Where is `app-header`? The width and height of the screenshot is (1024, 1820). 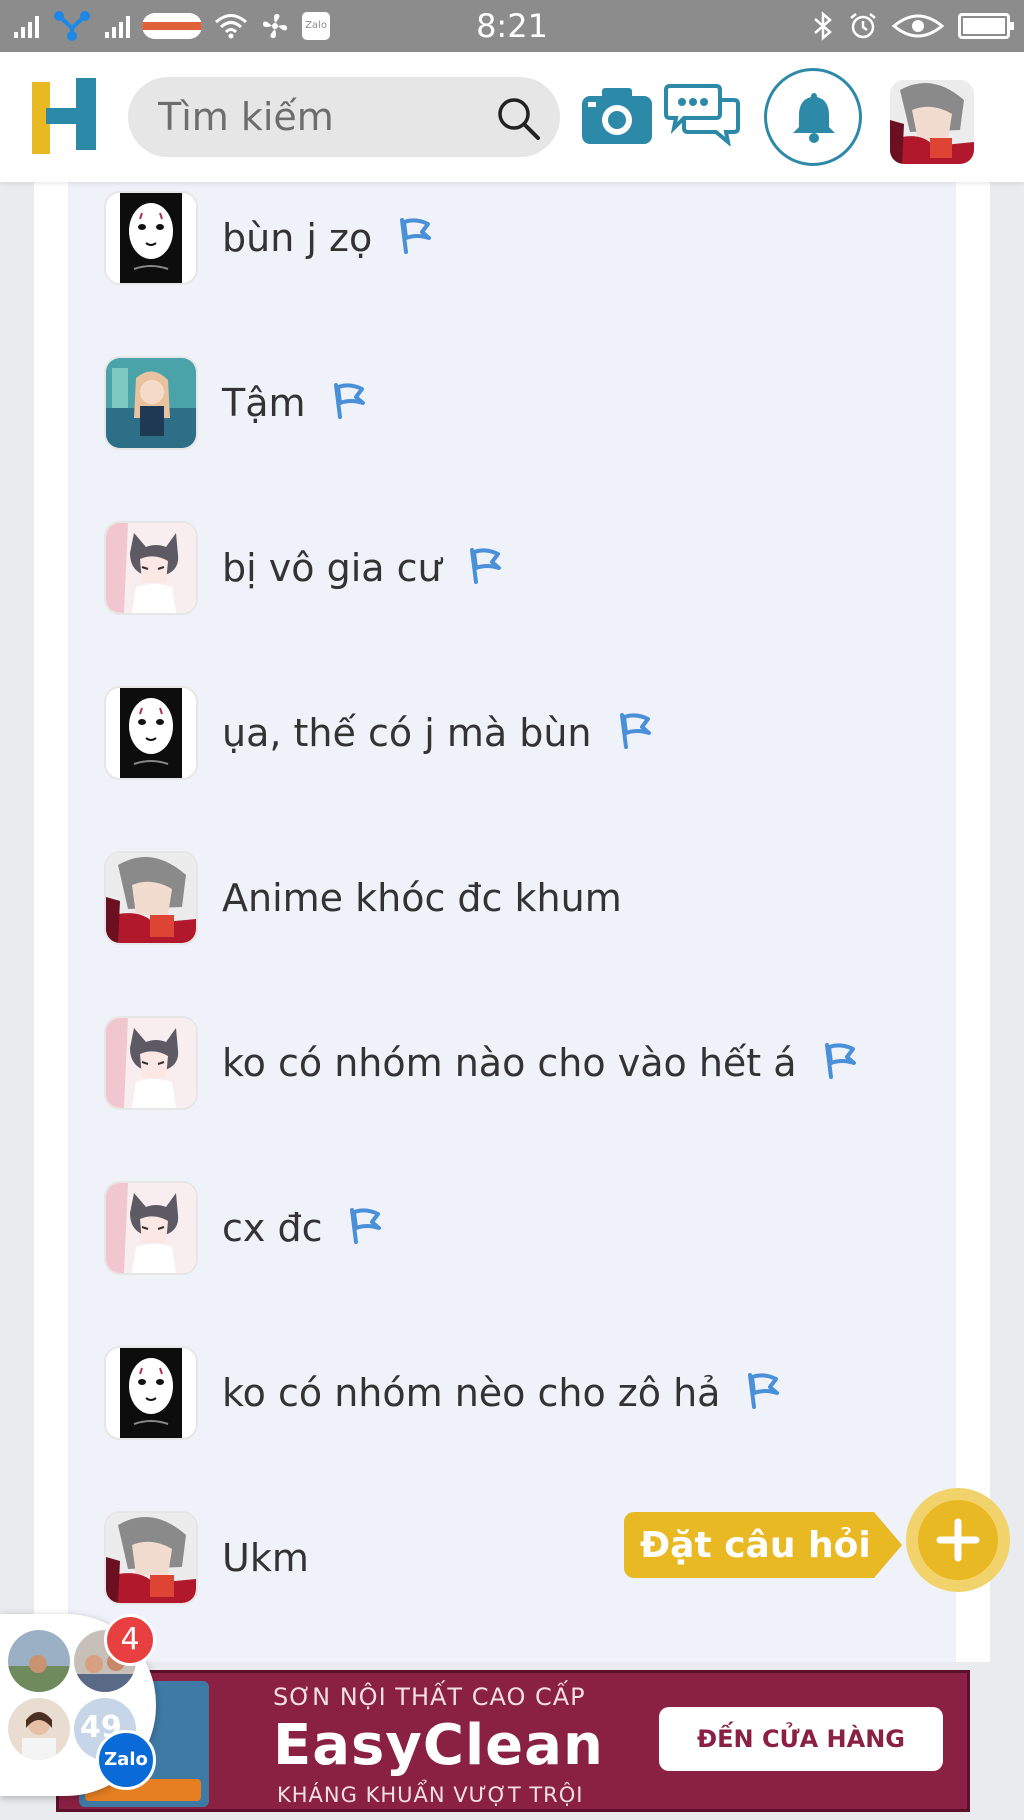
app-header is located at coordinates (512, 117).